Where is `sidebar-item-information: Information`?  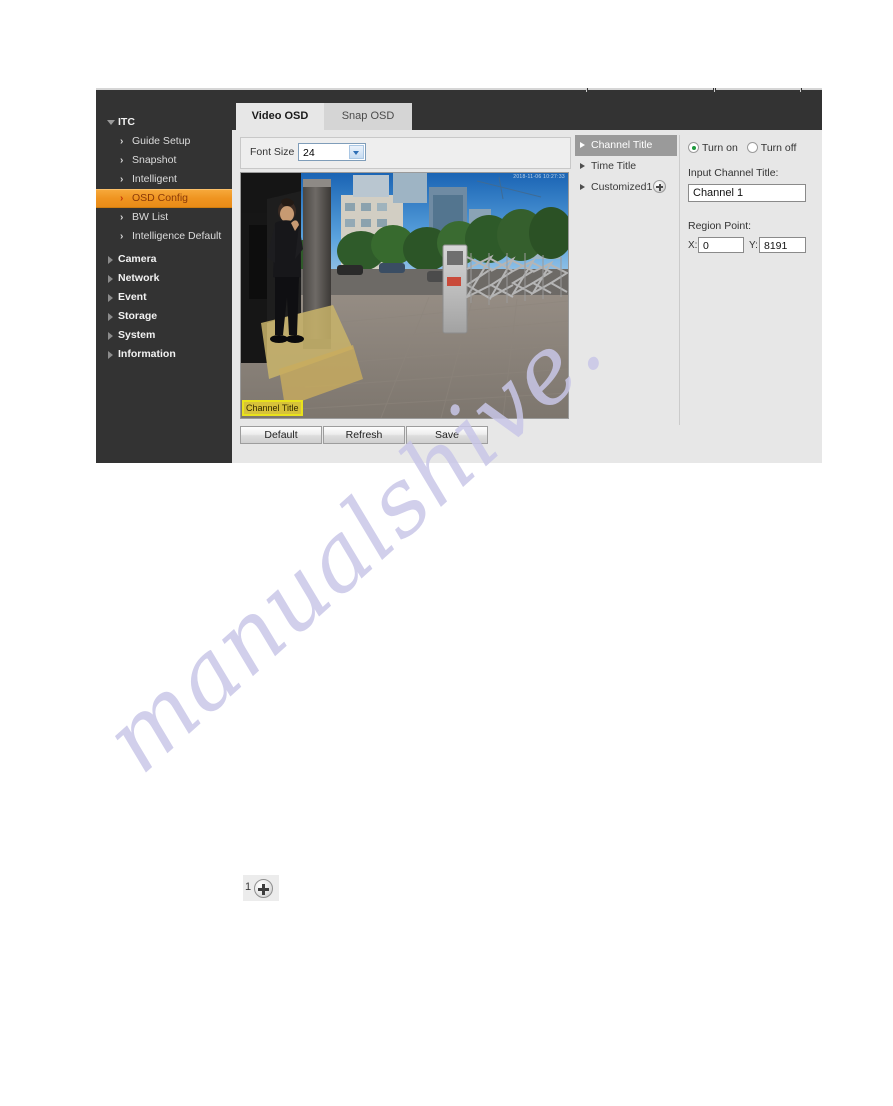
sidebar-item-information: Information is located at coordinates (164, 354).